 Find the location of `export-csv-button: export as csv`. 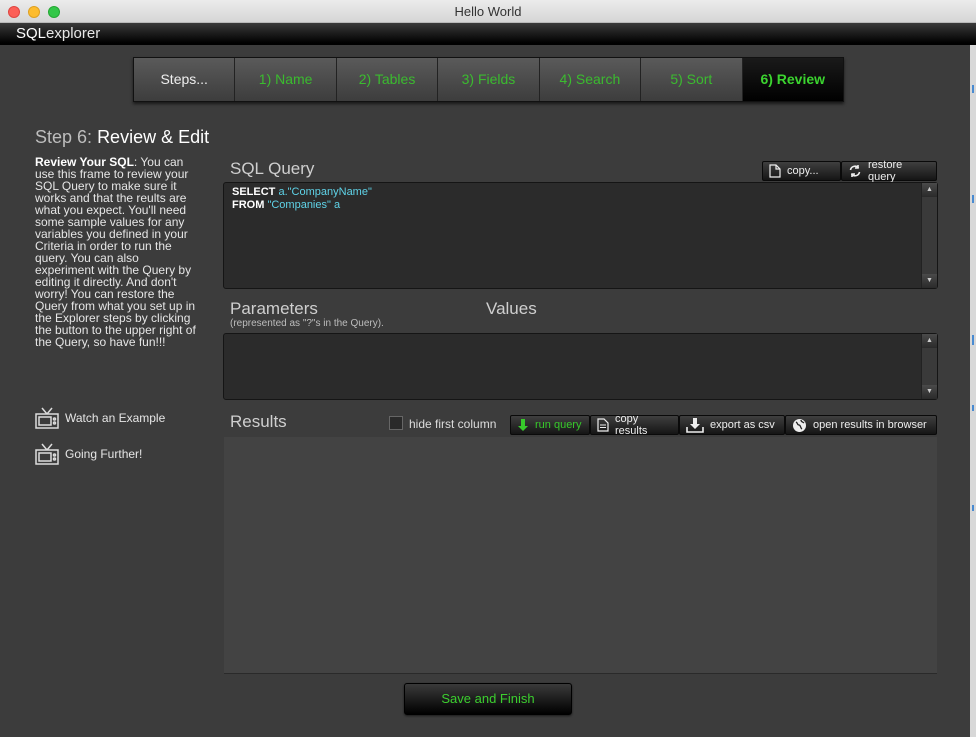

export-csv-button: export as csv is located at coordinates (732, 425).